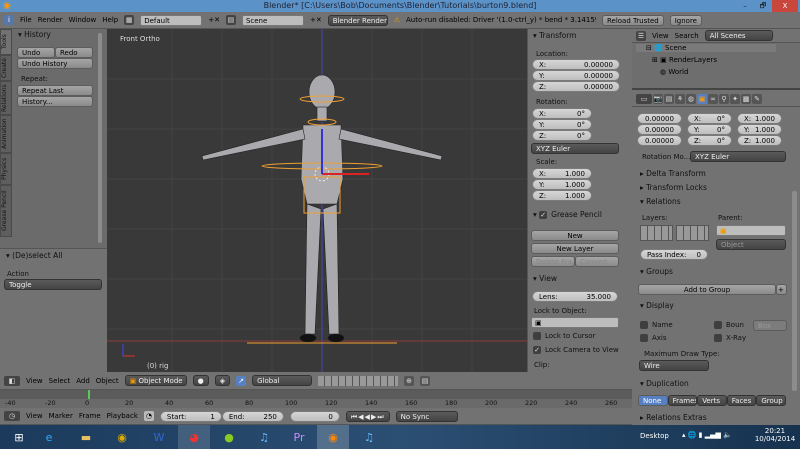 This screenshot has width=800, height=449. What do you see at coordinates (86, 437) in the screenshot?
I see `explorer-icon: ▬` at bounding box center [86, 437].